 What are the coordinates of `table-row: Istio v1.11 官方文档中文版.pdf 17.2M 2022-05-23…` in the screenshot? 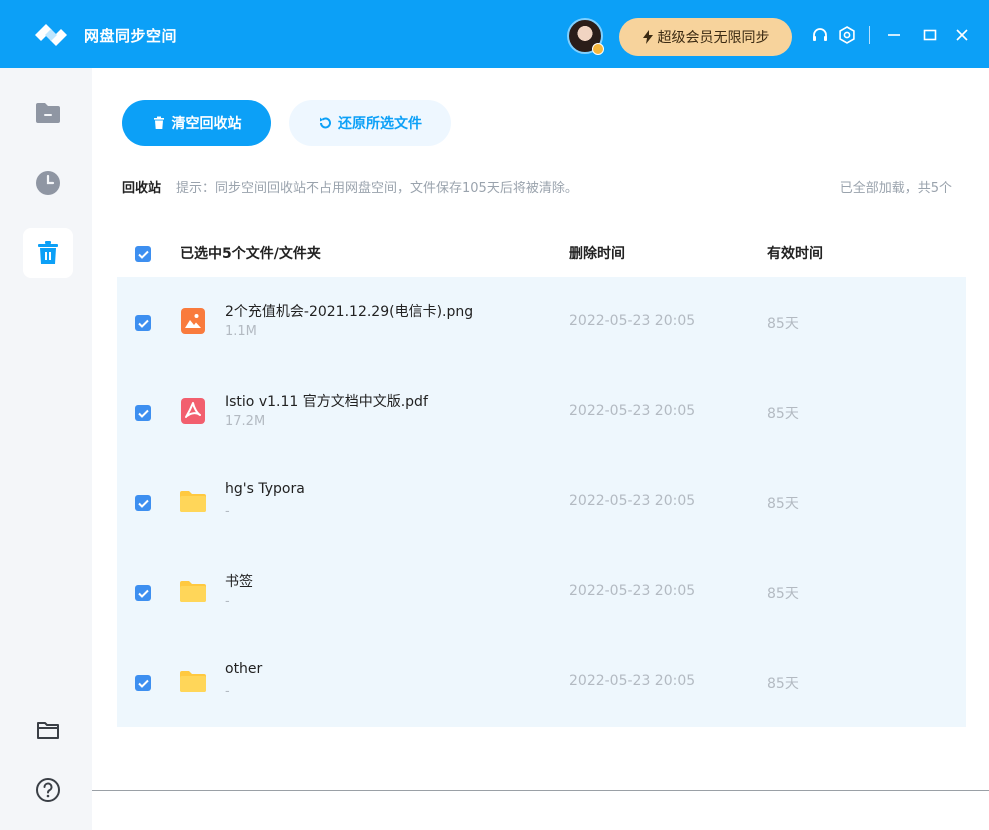 It's located at (541, 412).